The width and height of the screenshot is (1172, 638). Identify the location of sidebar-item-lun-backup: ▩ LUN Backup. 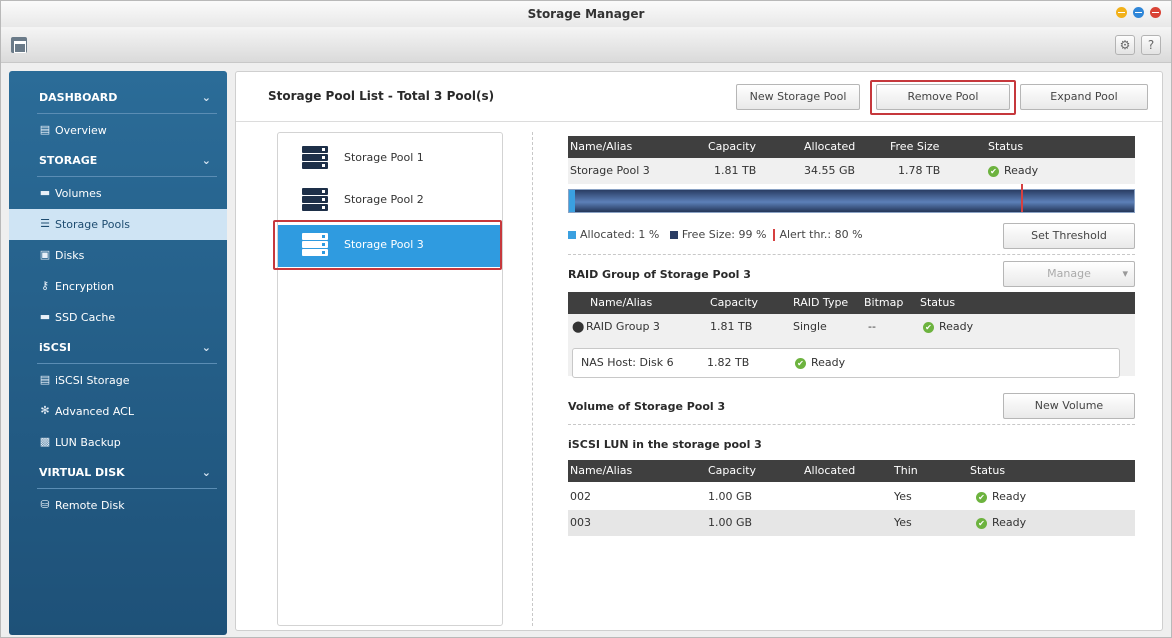
(118, 442).